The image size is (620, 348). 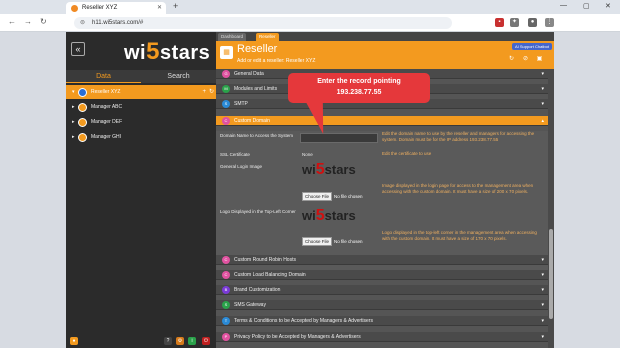 What do you see at coordinates (382, 305) in the screenshot?
I see `section-sms: S SMS Gateway ▾` at bounding box center [382, 305].